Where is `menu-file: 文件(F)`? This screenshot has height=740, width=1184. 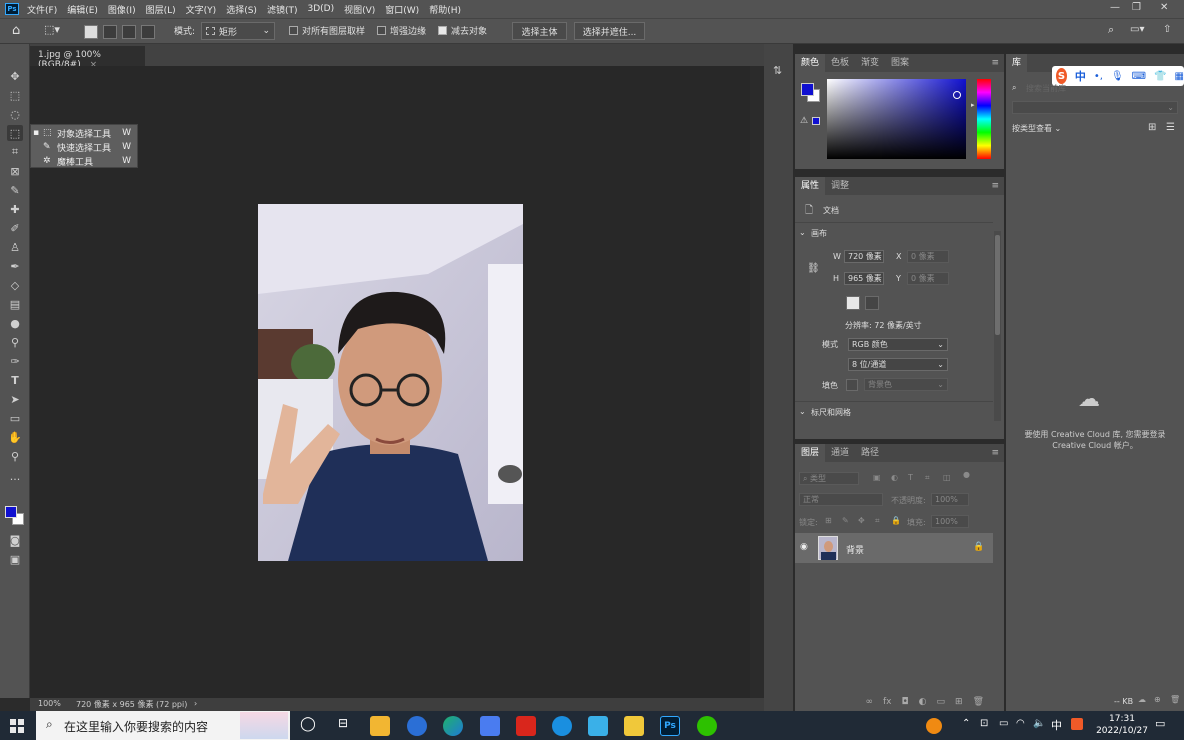
menu-file: 文件(F) is located at coordinates (42, 9).